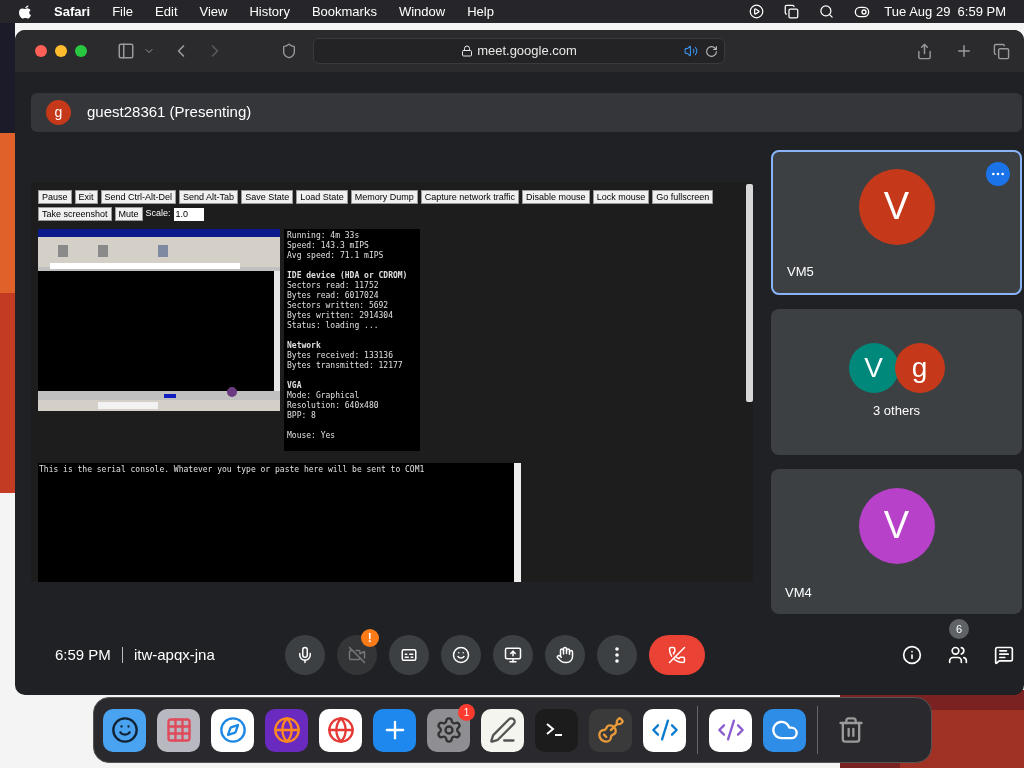 The height and width of the screenshot is (768, 1024). I want to click on camera-button, so click(356, 655).